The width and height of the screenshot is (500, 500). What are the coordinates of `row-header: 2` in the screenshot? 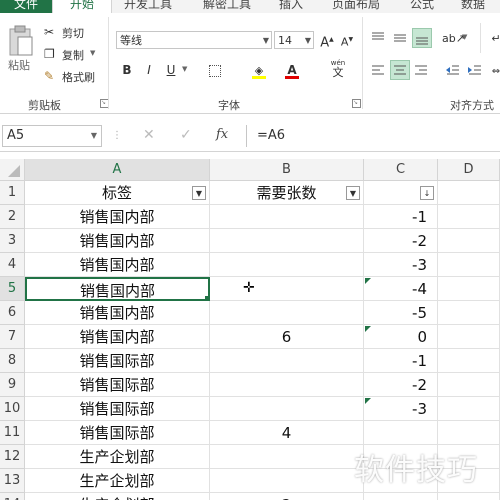 It's located at (12, 217).